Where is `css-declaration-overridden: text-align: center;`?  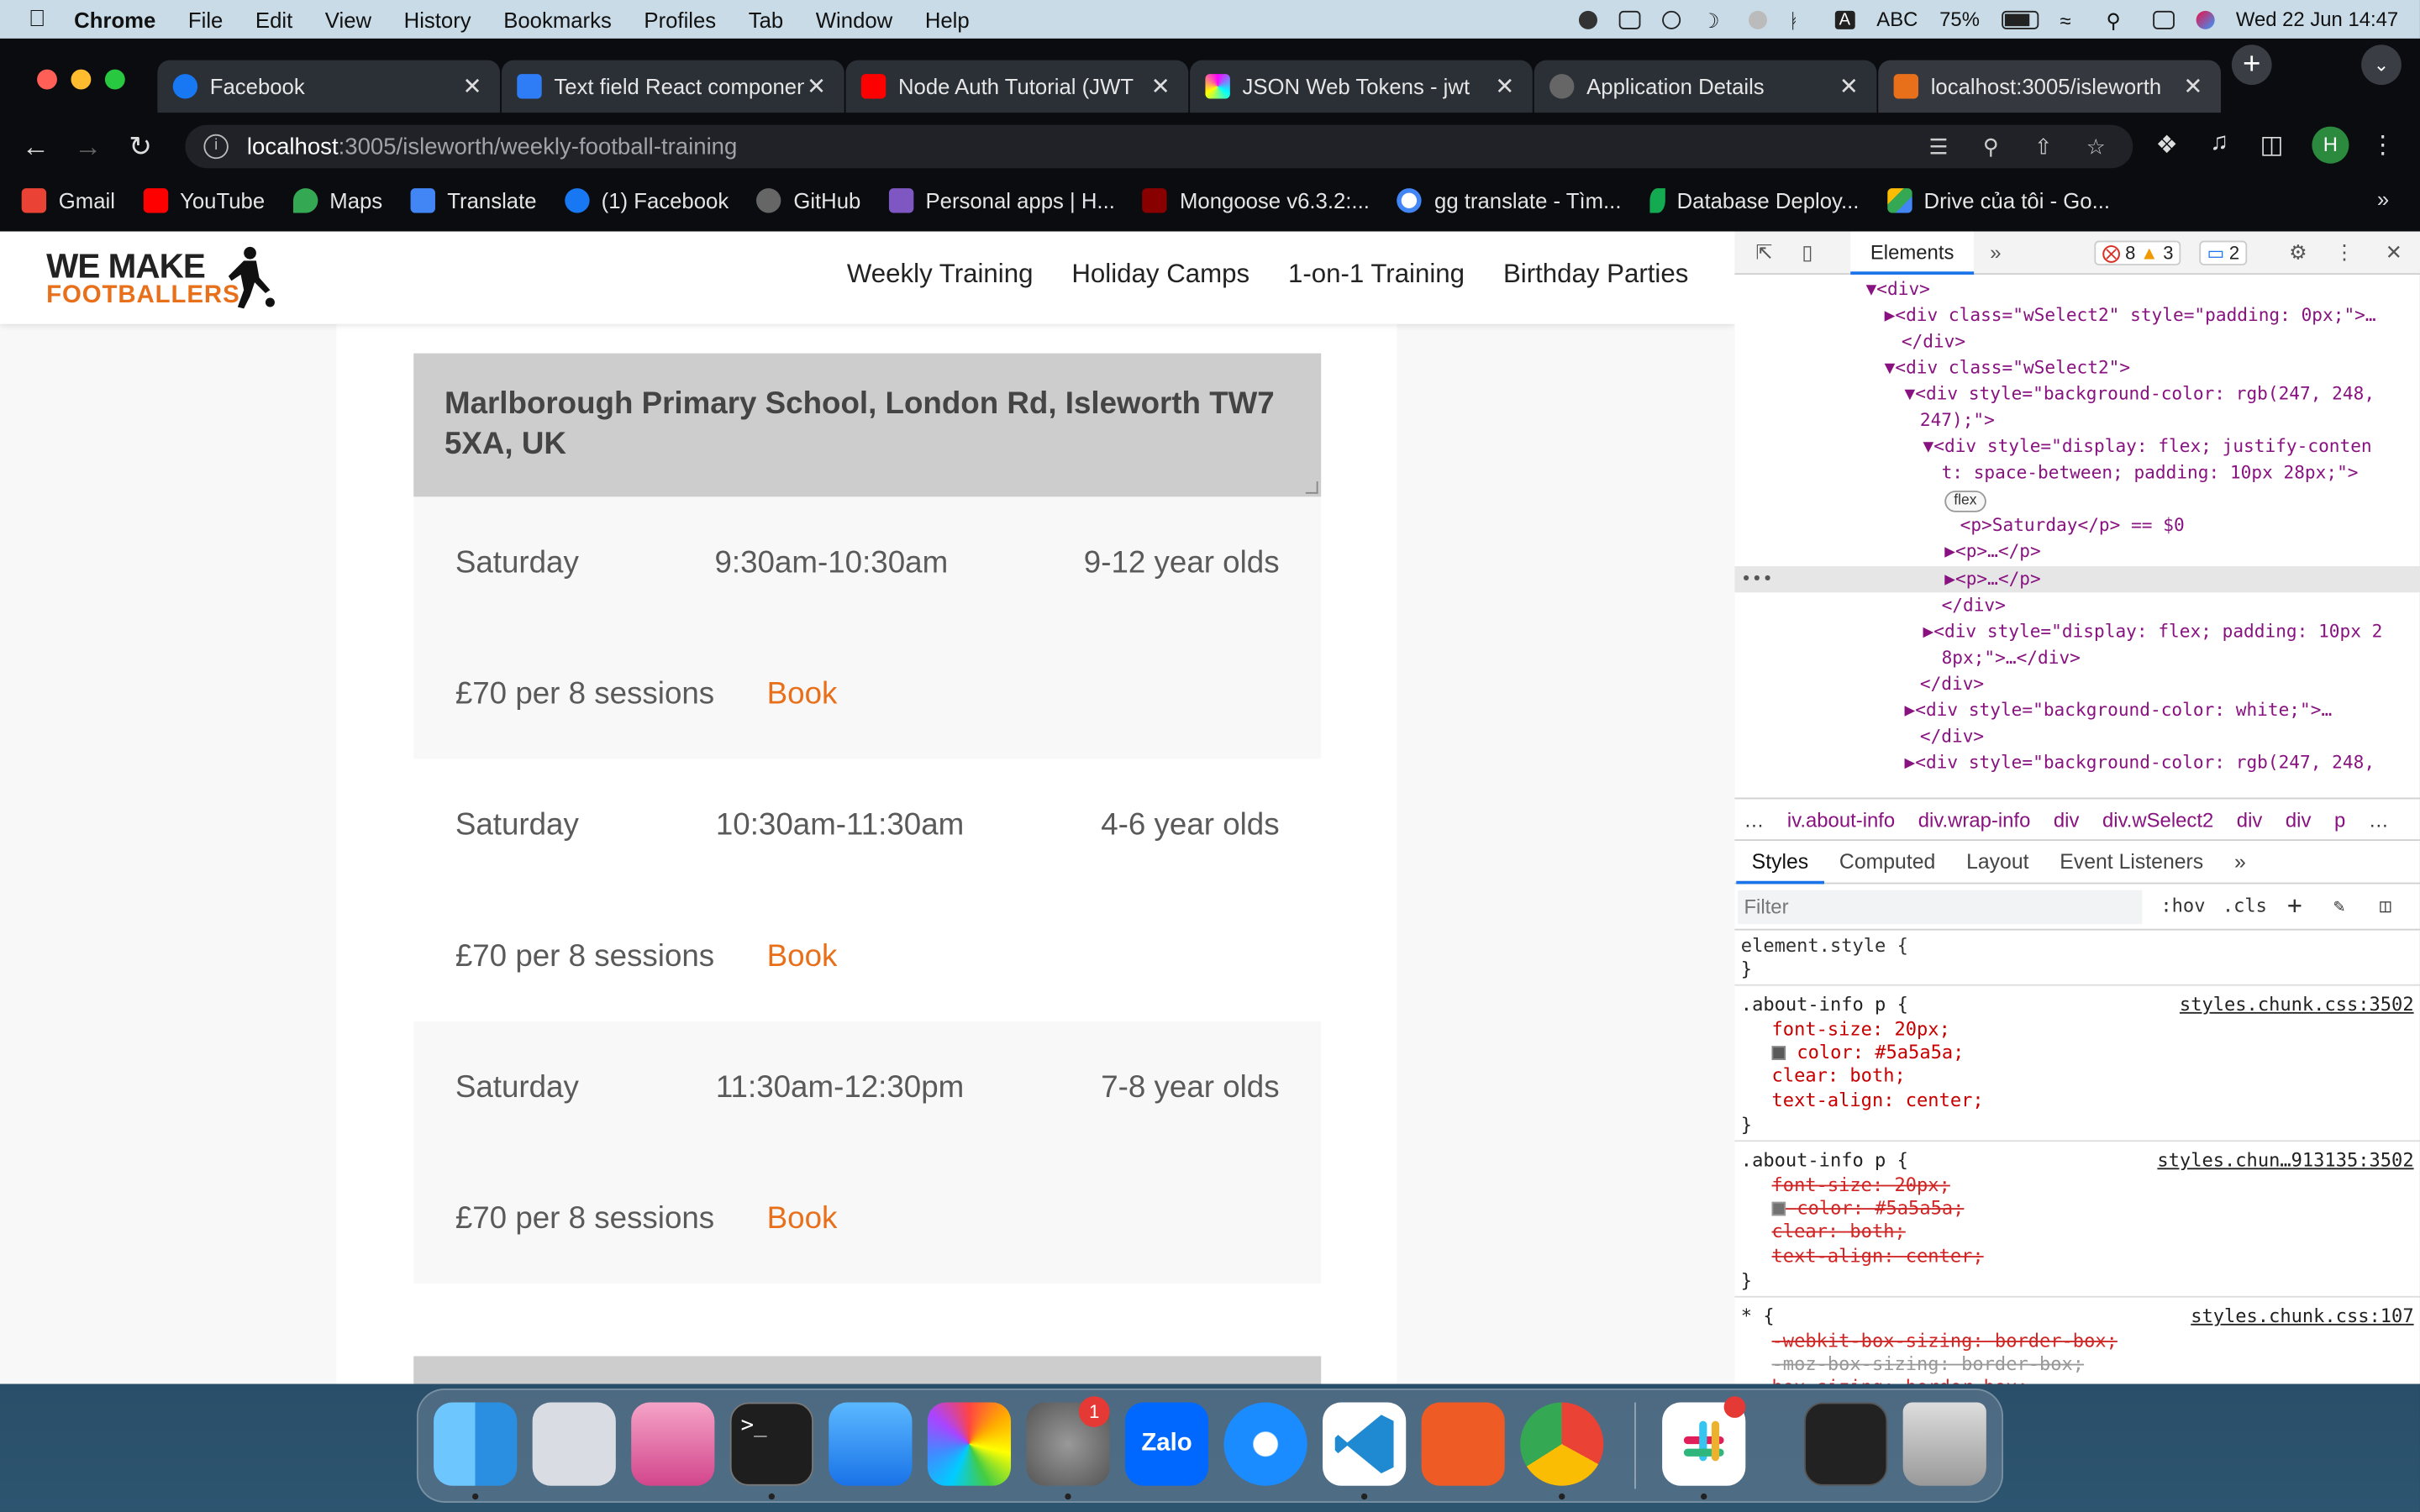 css-declaration-overridden: text-align: center; is located at coordinates (1878, 1256).